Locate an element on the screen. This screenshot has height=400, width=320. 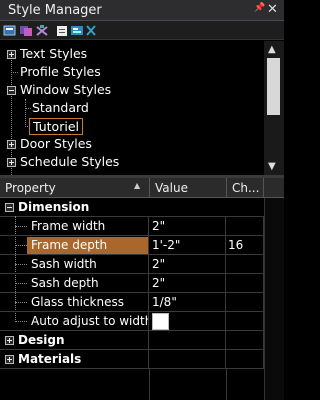
tree-item-window-styles: Window Styles is located at coordinates (65, 90).